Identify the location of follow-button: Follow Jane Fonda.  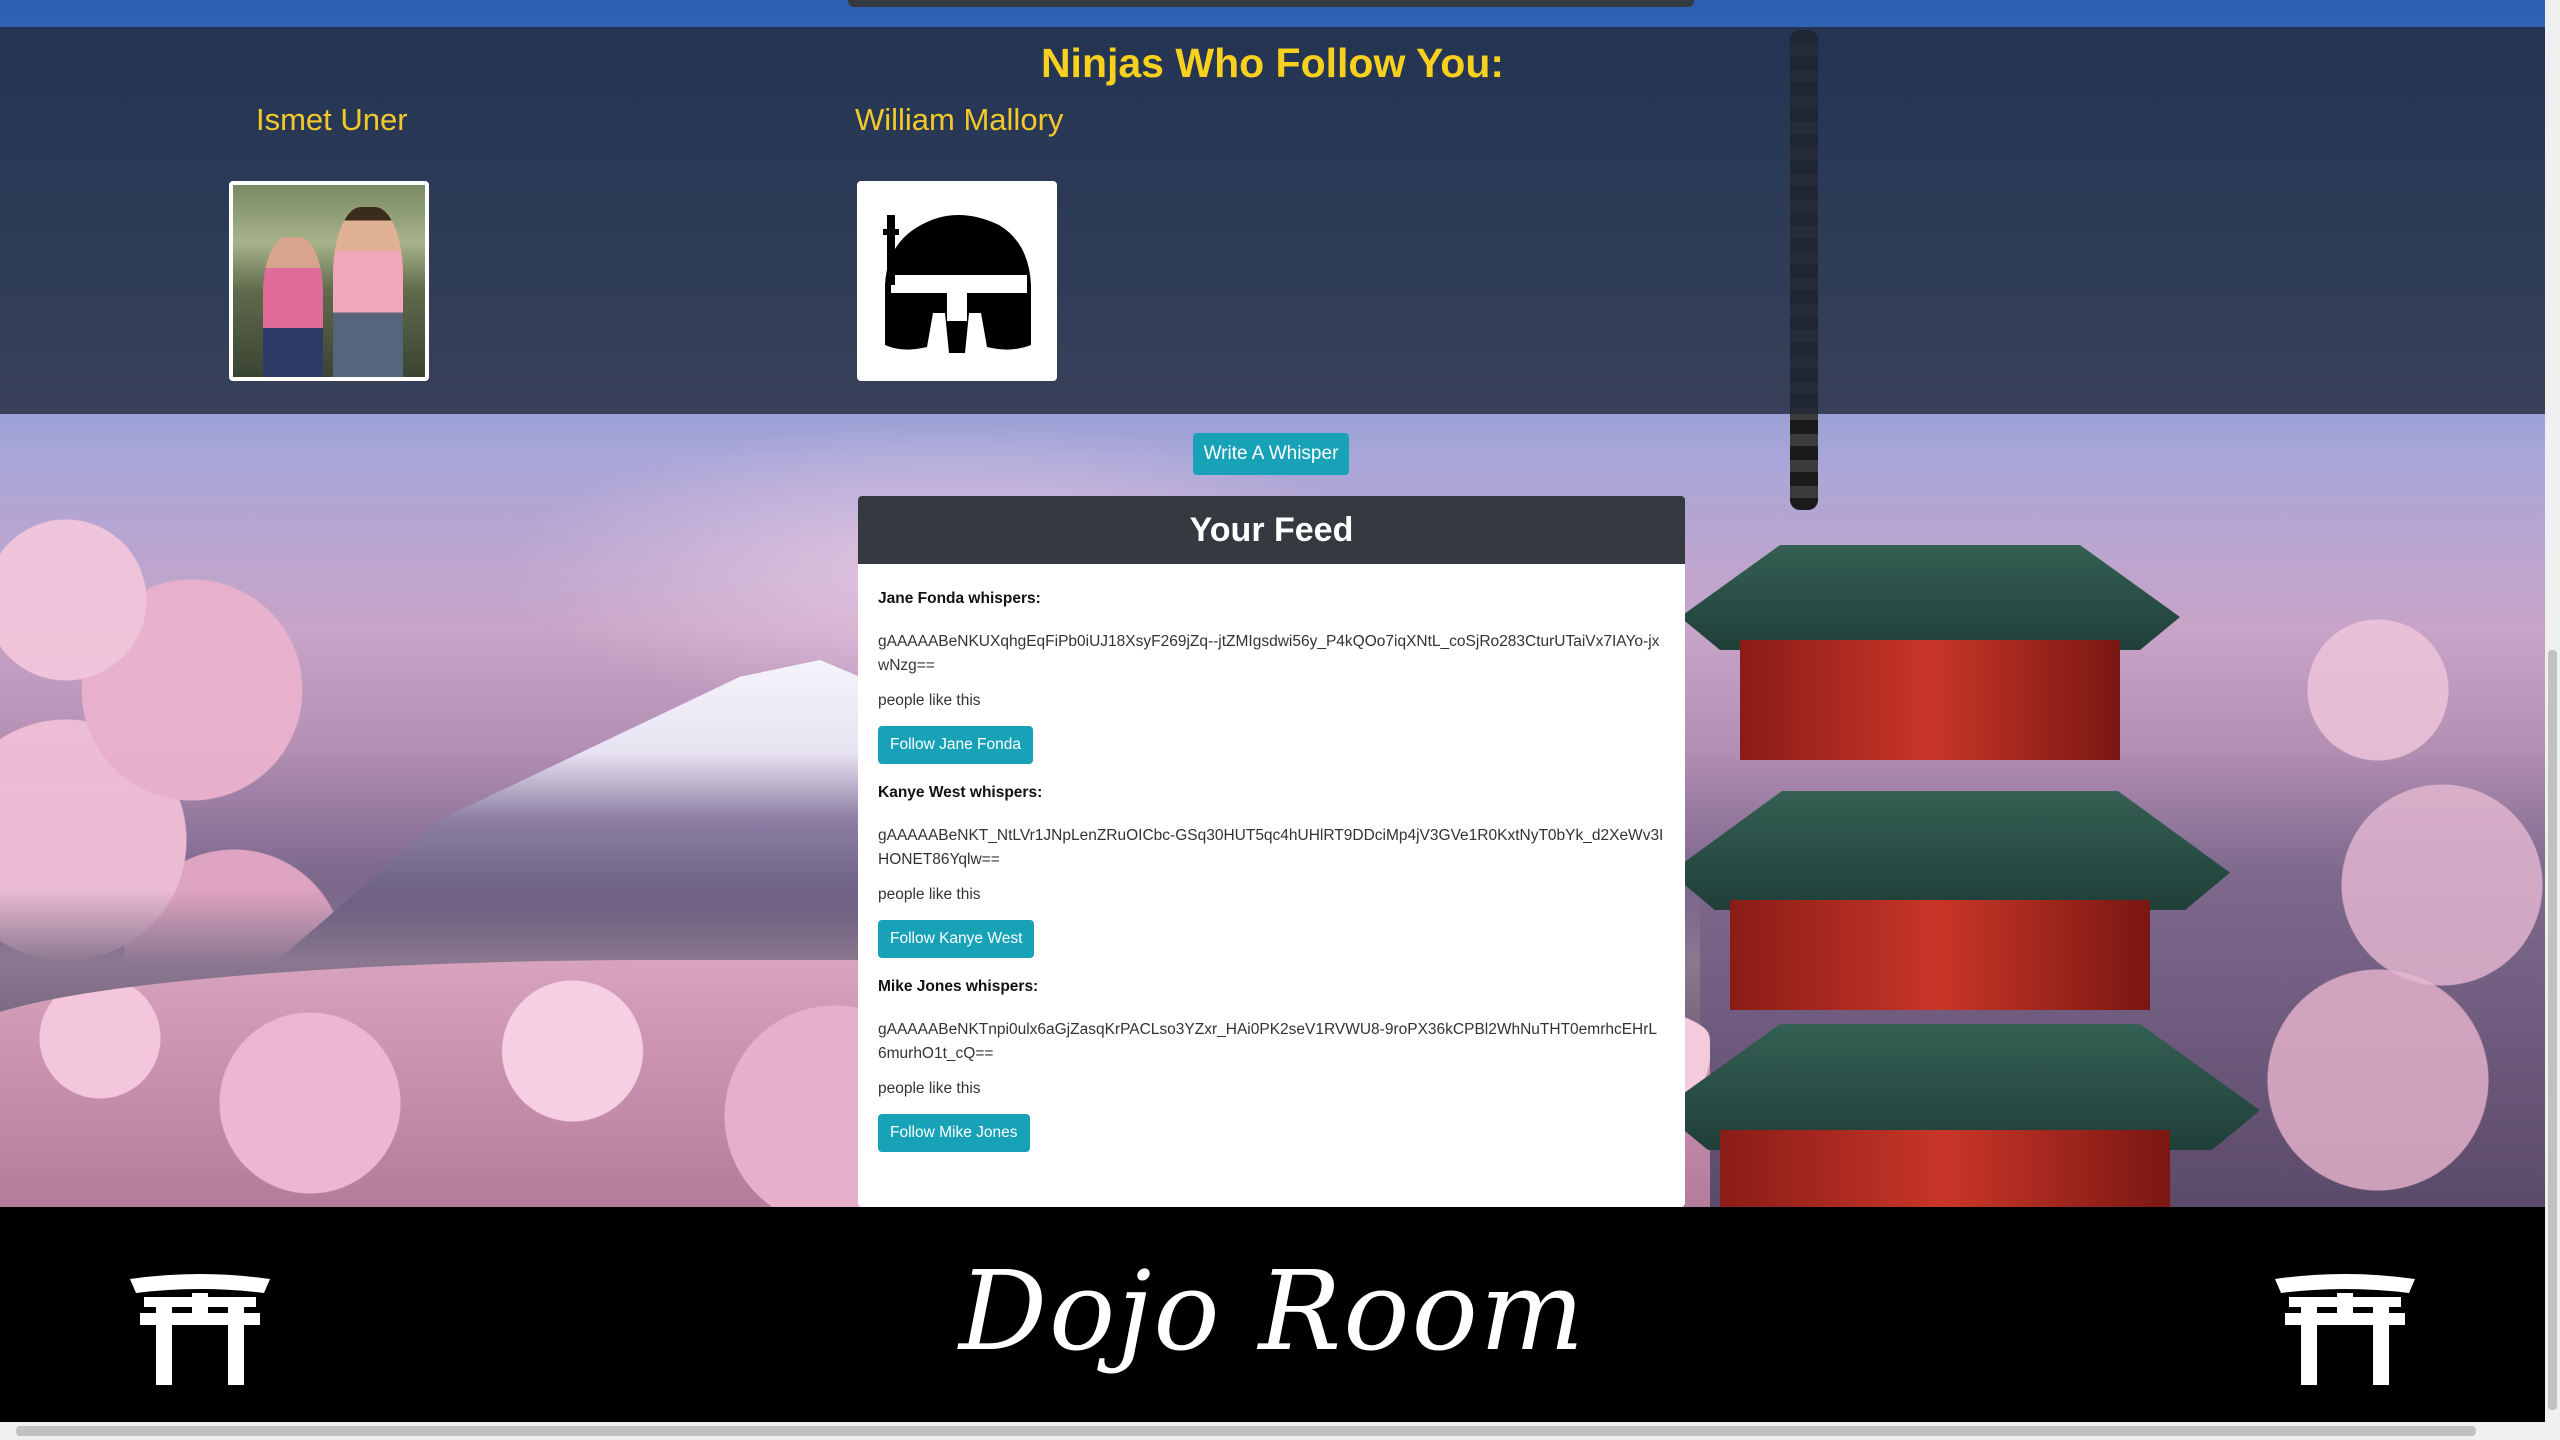
(955, 745).